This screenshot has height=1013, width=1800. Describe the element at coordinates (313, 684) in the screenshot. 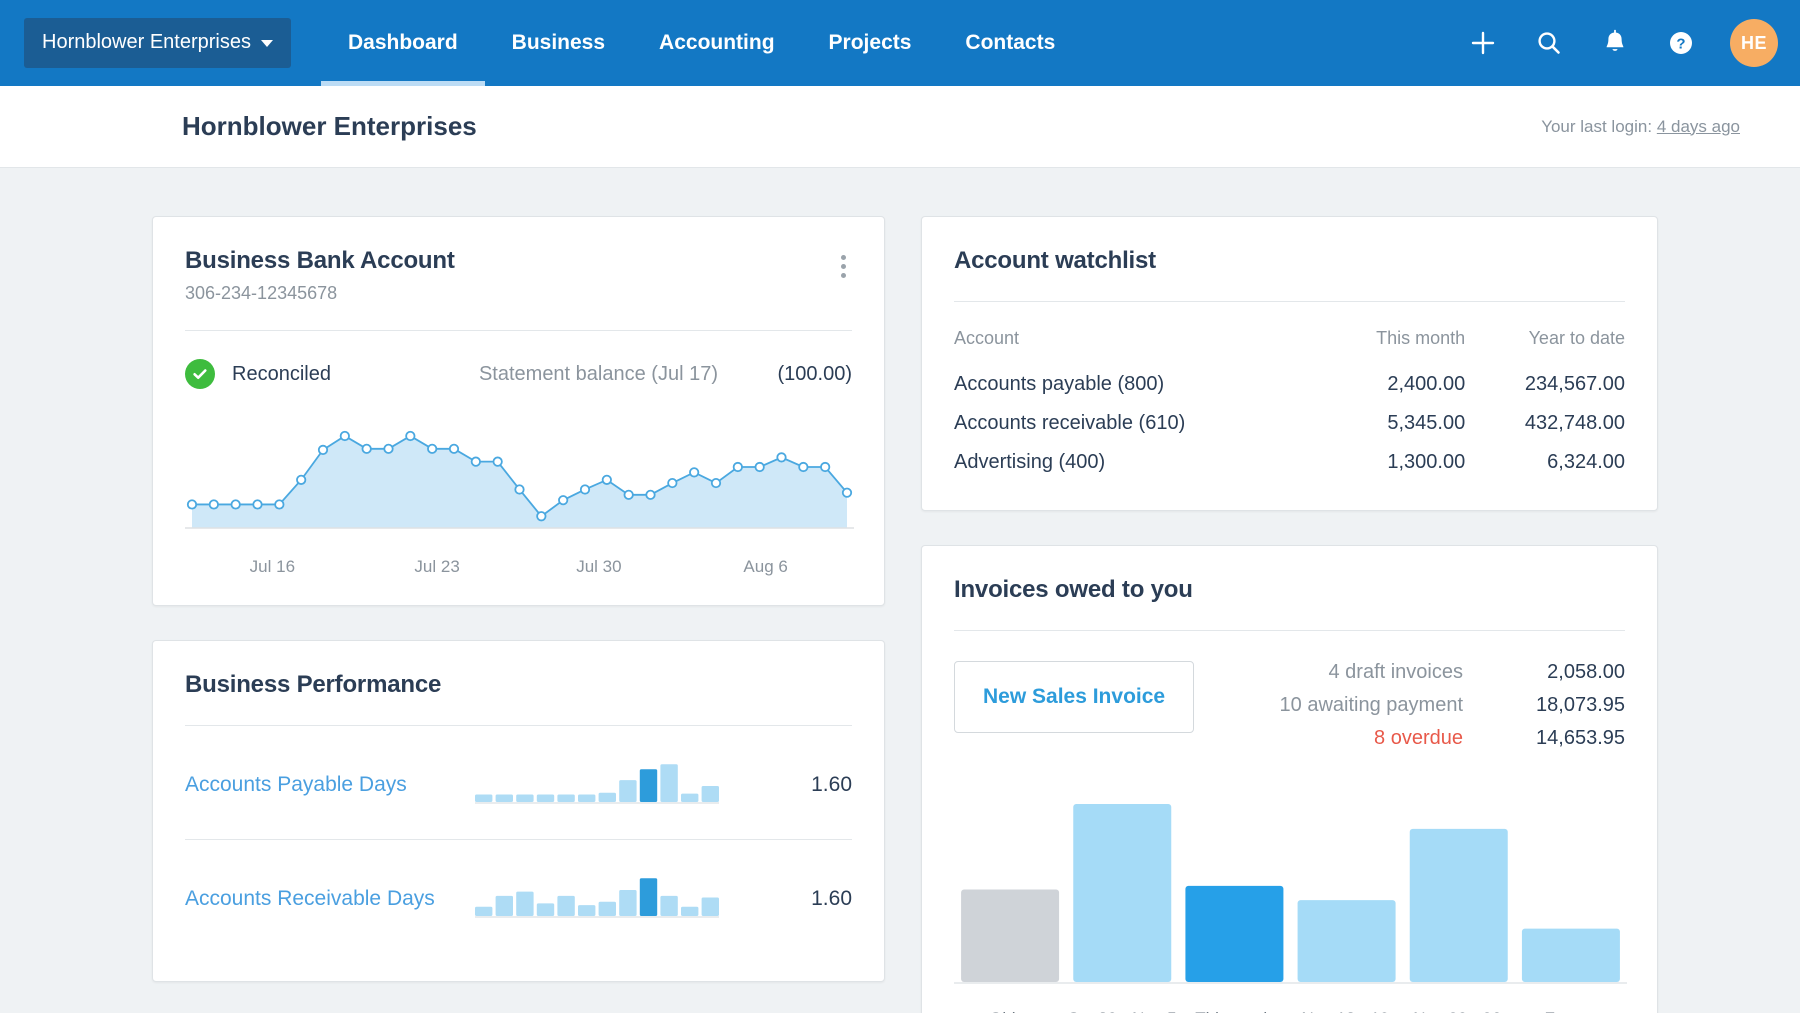

I see `performance-card-title: Business Performance` at that location.